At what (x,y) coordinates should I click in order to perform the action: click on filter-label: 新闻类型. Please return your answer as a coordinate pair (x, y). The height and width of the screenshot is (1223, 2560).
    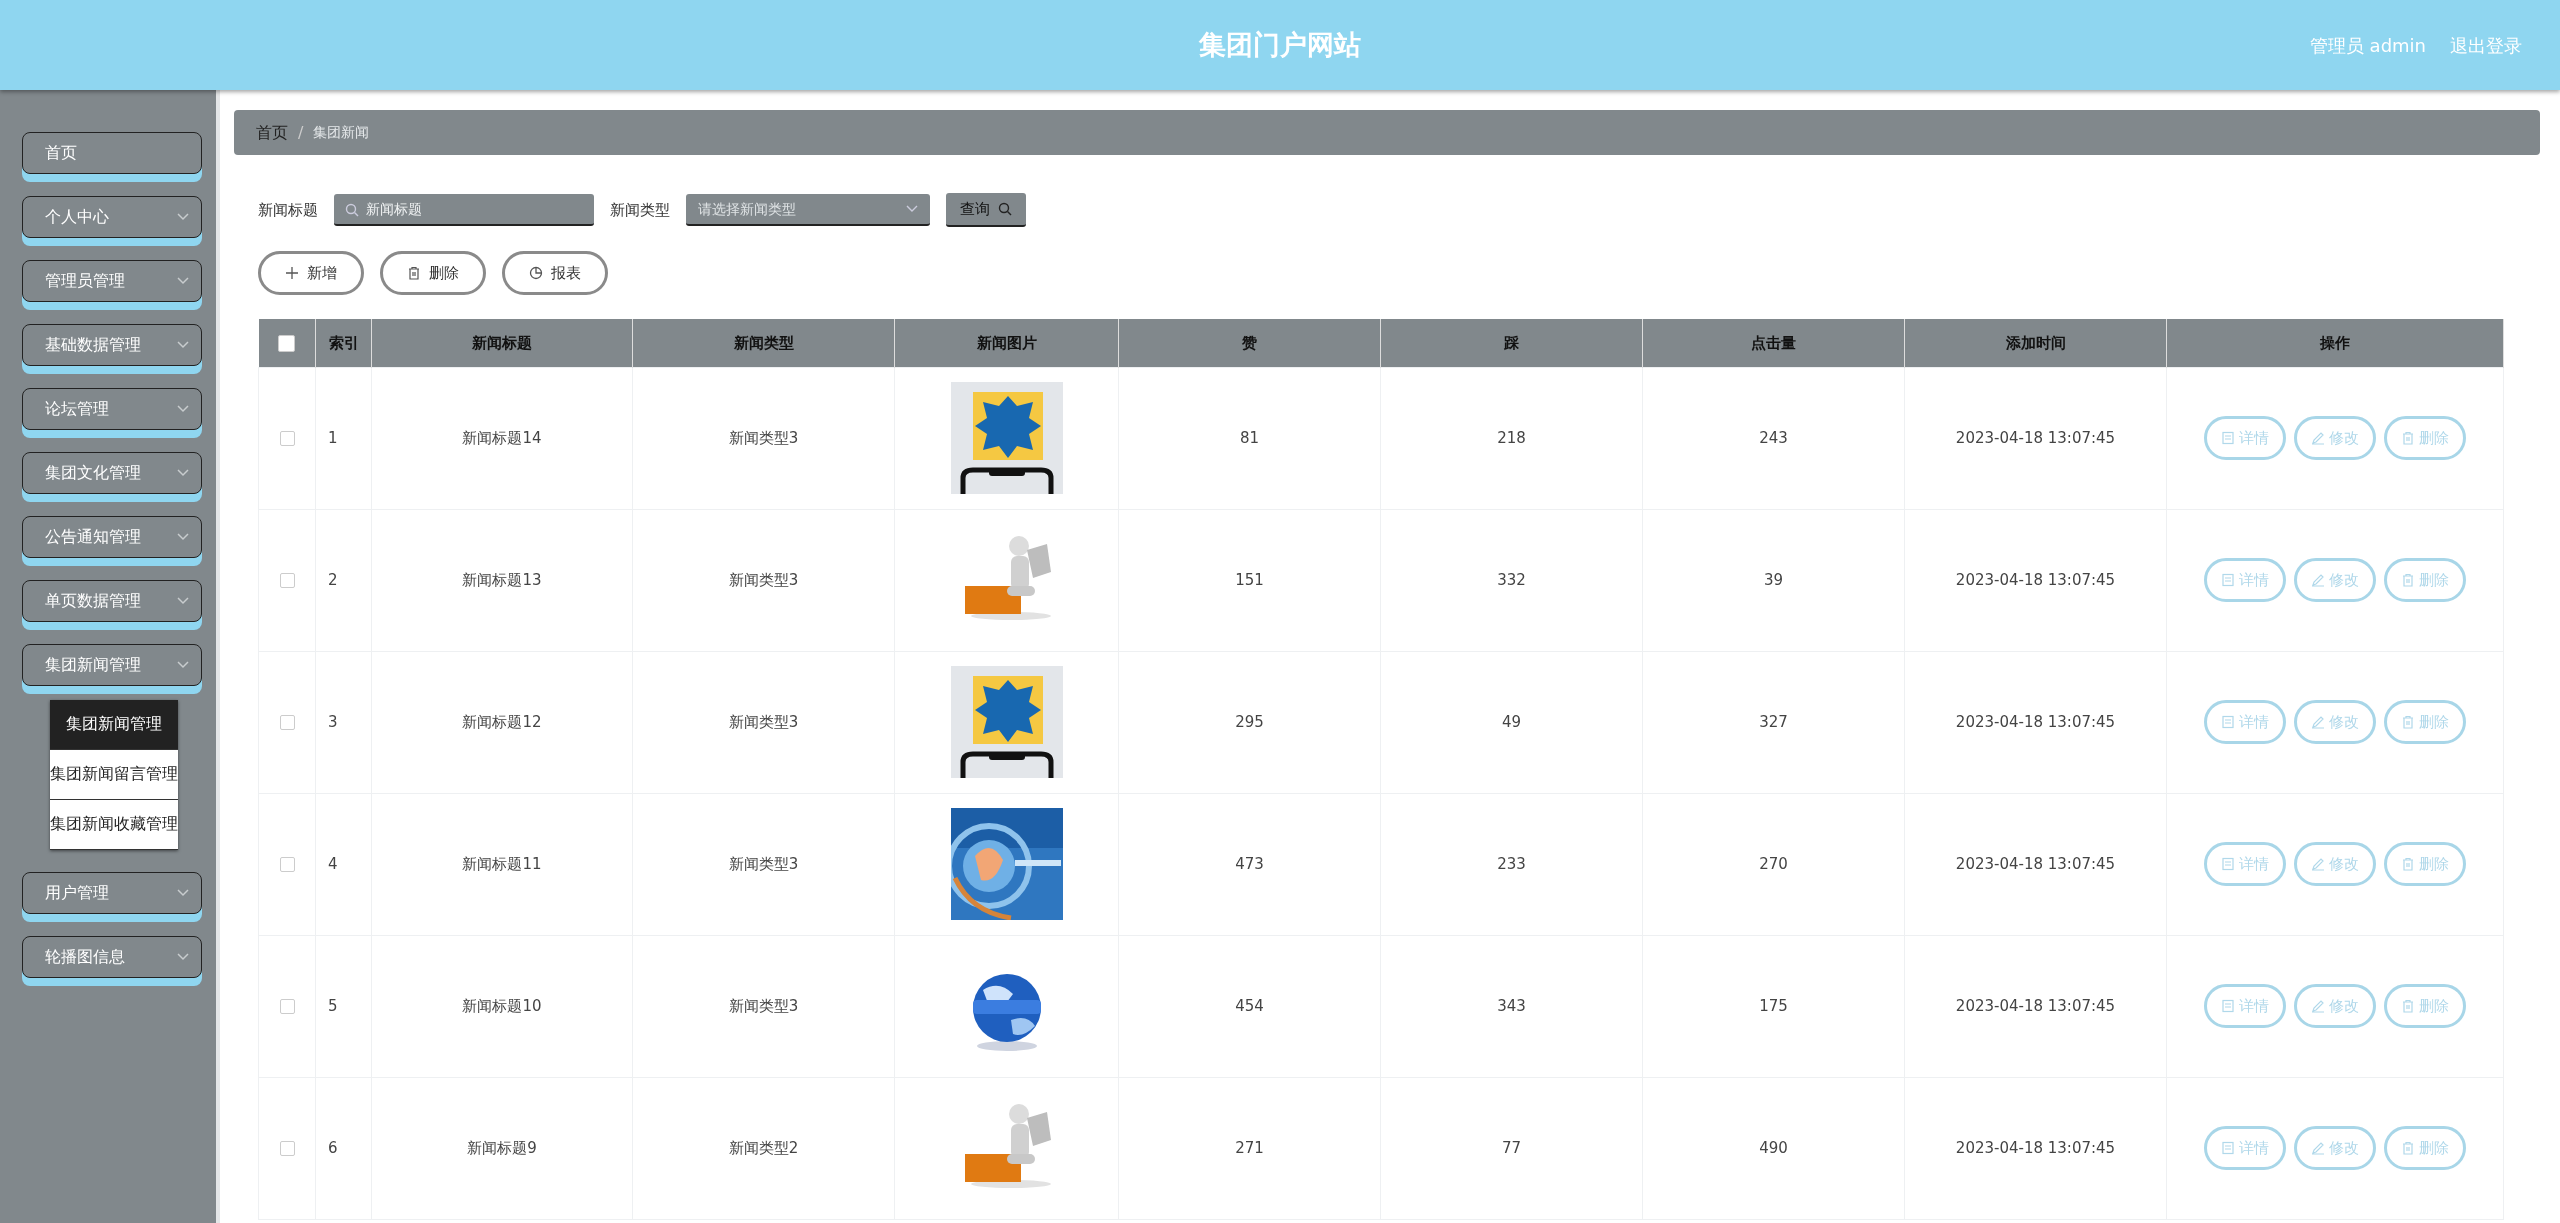
    Looking at the image, I should click on (640, 210).